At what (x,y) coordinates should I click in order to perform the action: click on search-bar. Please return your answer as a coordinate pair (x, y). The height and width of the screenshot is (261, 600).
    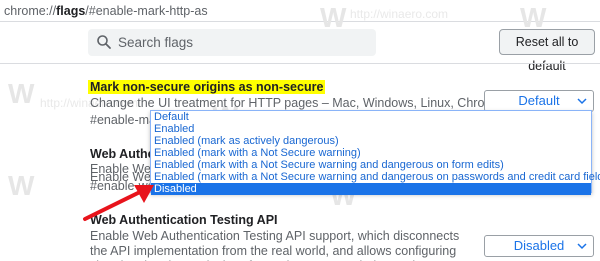
    Looking at the image, I should click on (232, 42).